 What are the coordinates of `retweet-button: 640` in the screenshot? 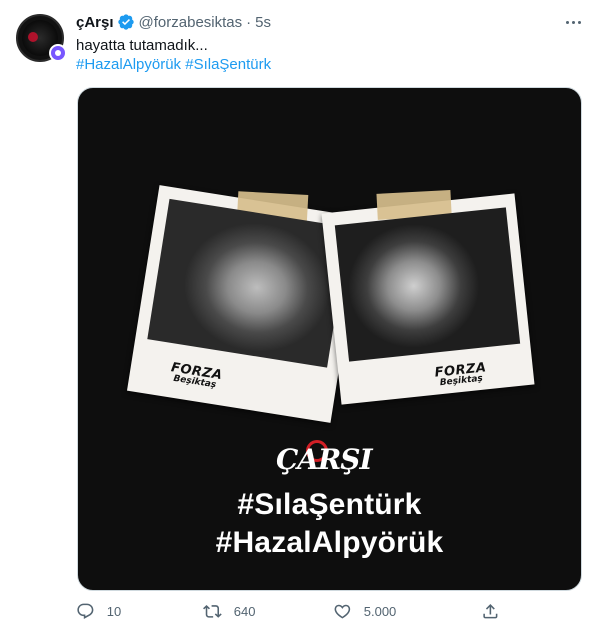 It's located at (229, 611).